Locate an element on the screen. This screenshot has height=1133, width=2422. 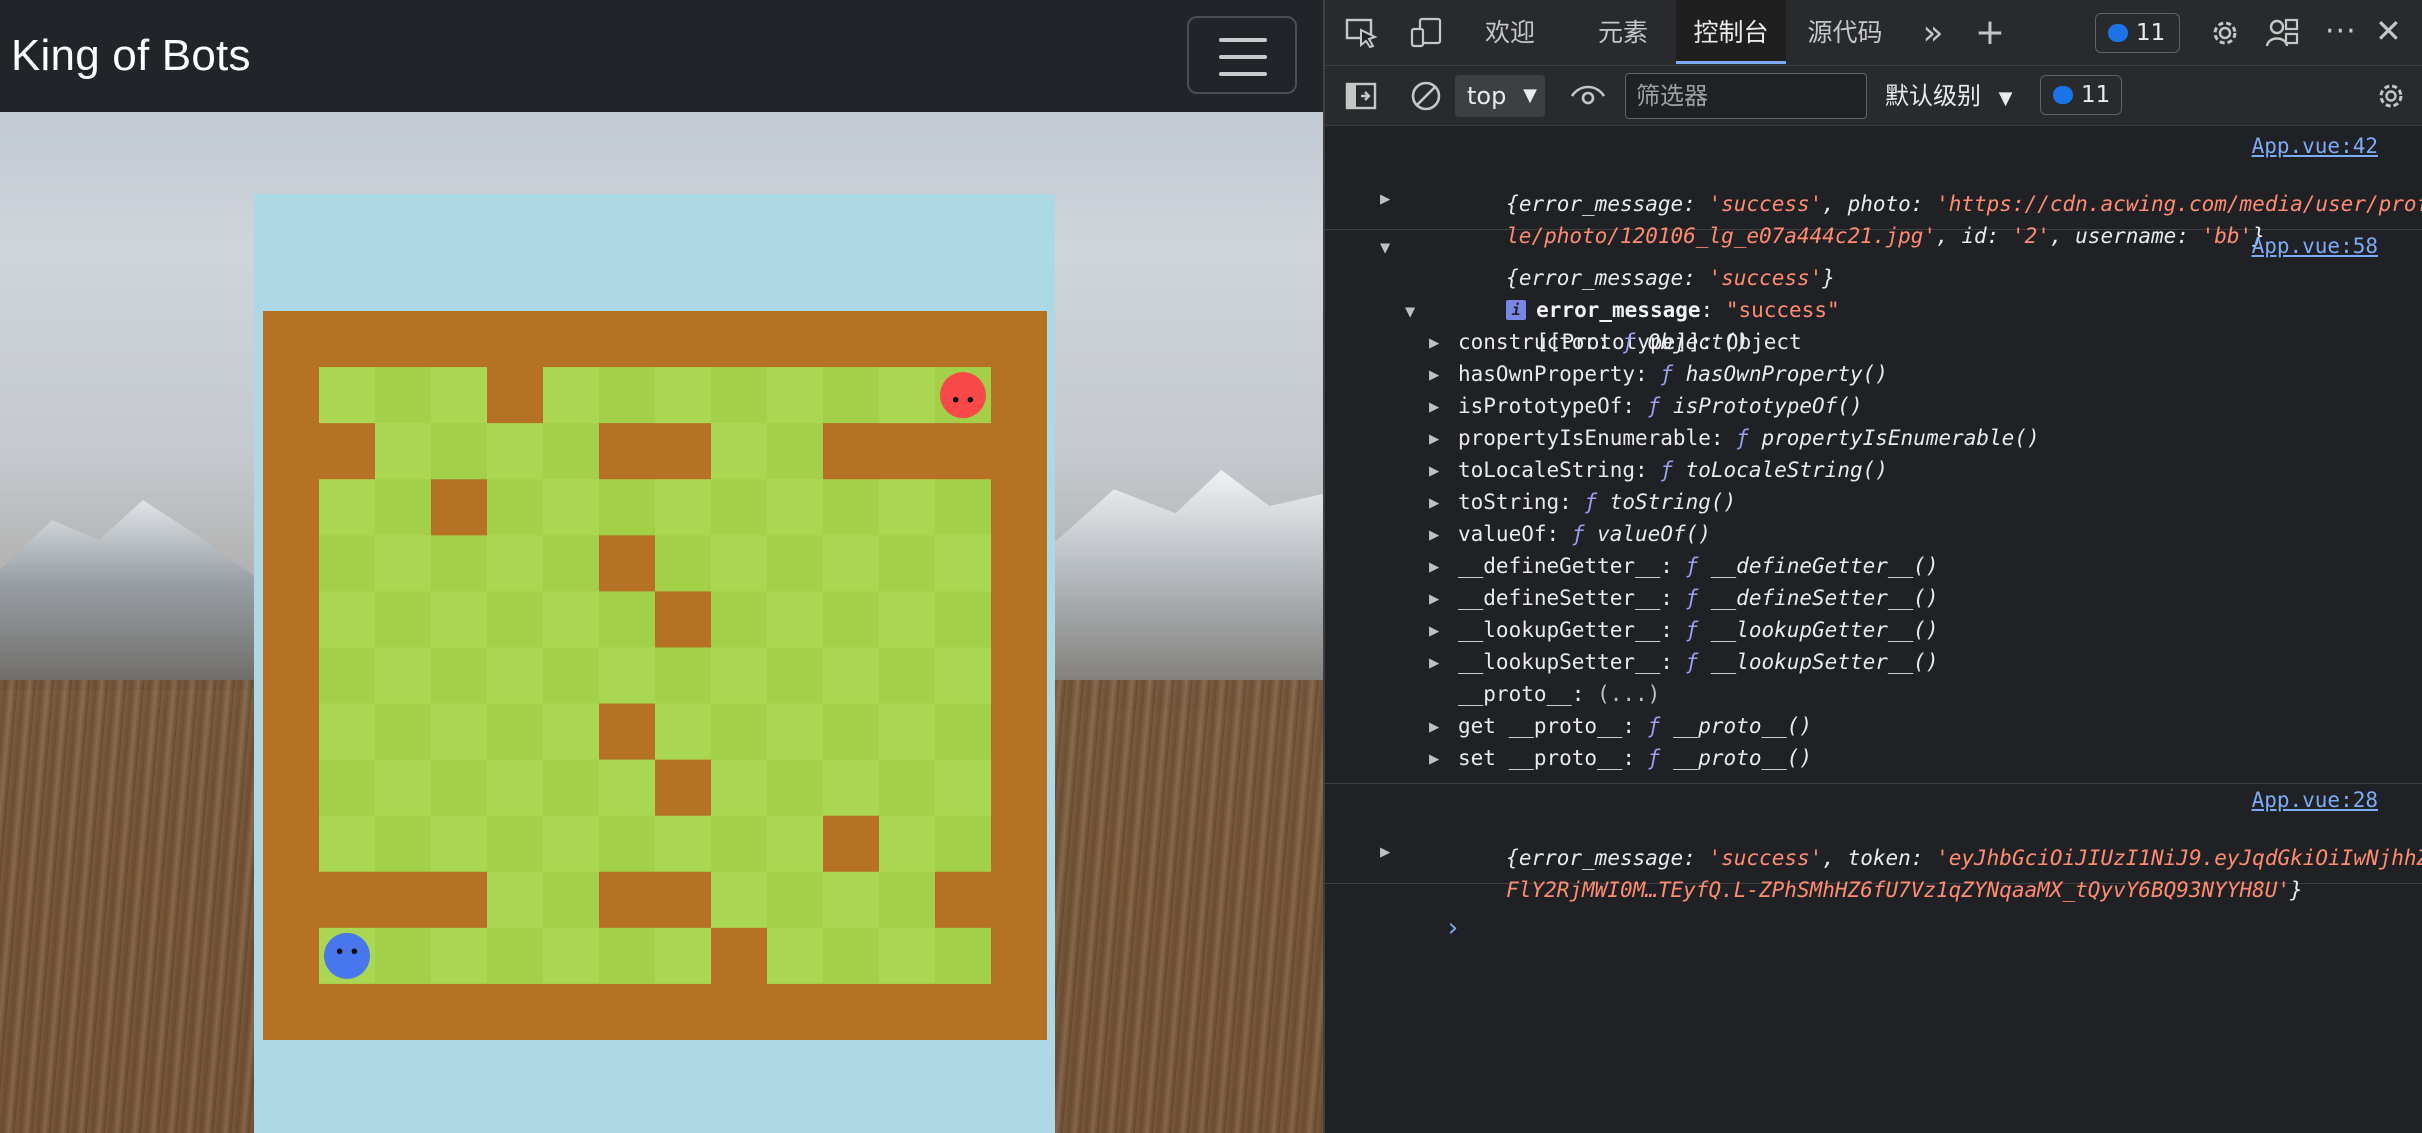
close-icon: ✕ is located at coordinates (2388, 31).